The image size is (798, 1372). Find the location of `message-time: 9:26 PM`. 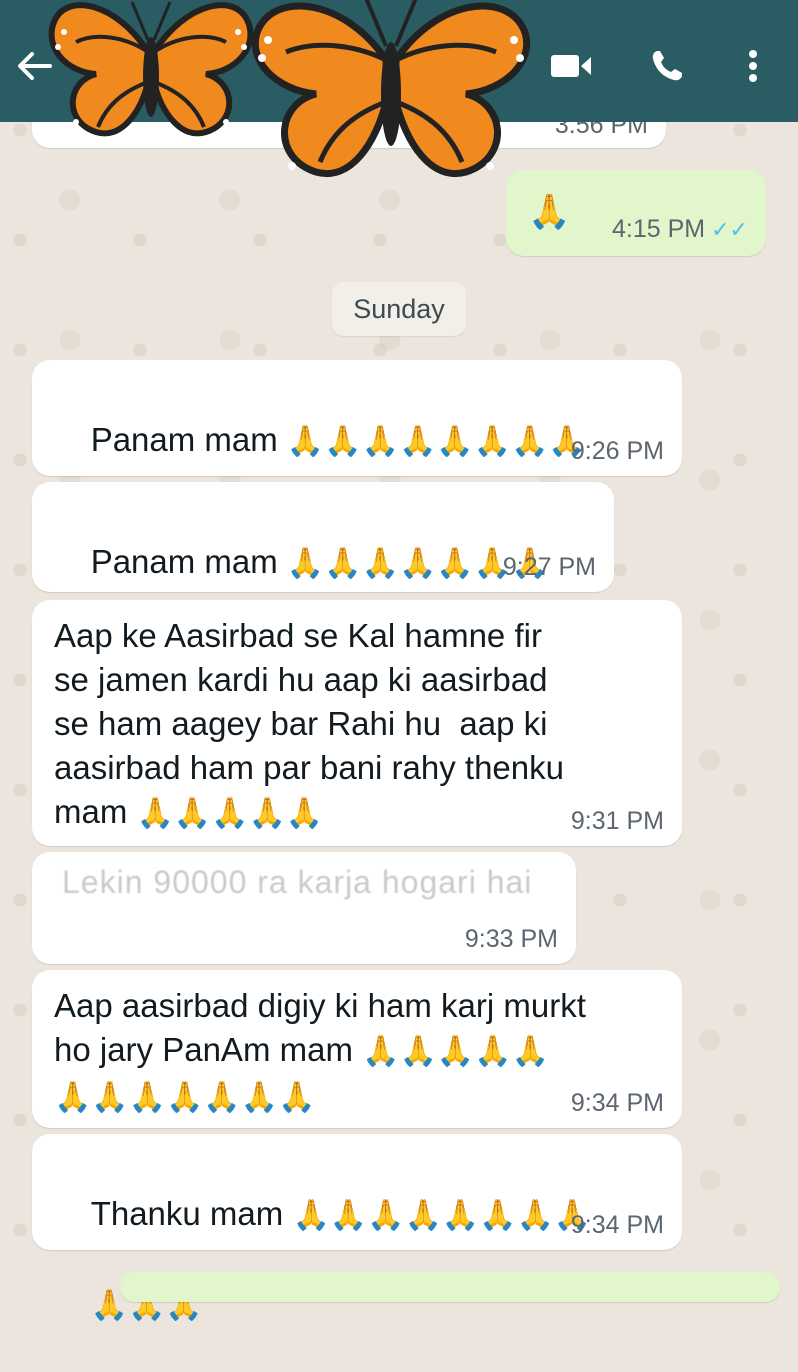

message-time: 9:26 PM is located at coordinates (617, 451).